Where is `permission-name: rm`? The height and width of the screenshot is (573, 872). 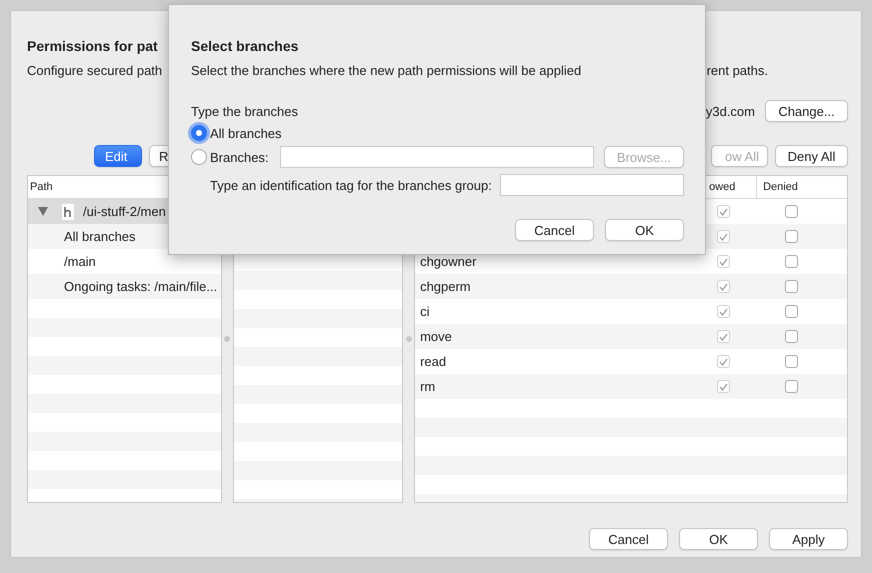 permission-name: rm is located at coordinates (428, 386).